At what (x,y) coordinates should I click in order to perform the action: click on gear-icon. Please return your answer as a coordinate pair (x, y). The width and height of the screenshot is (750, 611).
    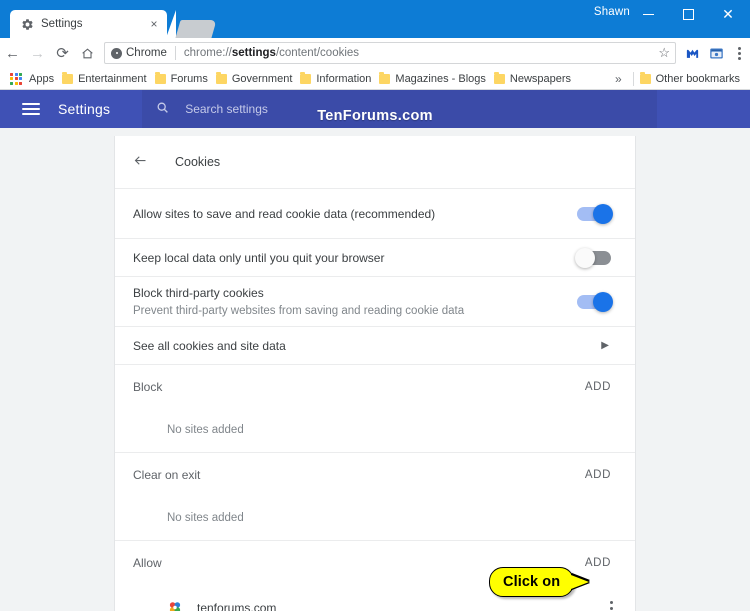
    Looking at the image, I should click on (27, 24).